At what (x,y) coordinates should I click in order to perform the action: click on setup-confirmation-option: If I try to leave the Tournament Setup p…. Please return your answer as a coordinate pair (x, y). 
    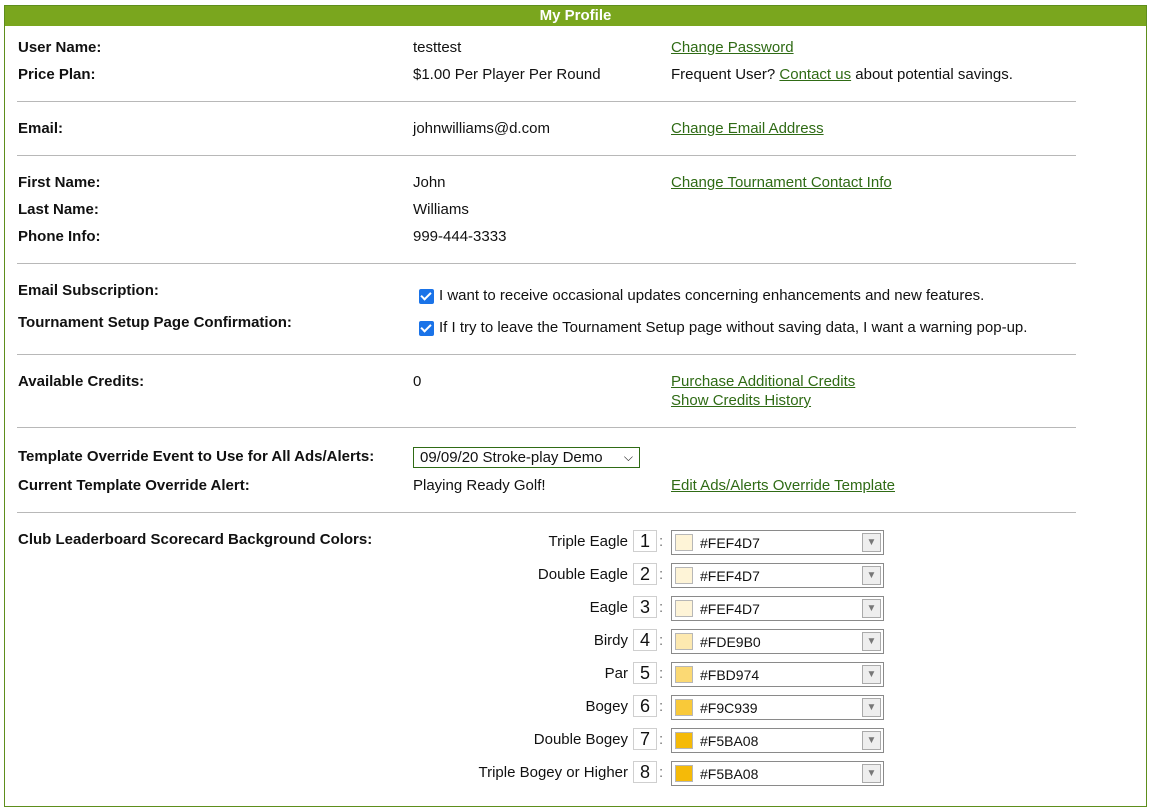
    Looking at the image, I should click on (575, 328).